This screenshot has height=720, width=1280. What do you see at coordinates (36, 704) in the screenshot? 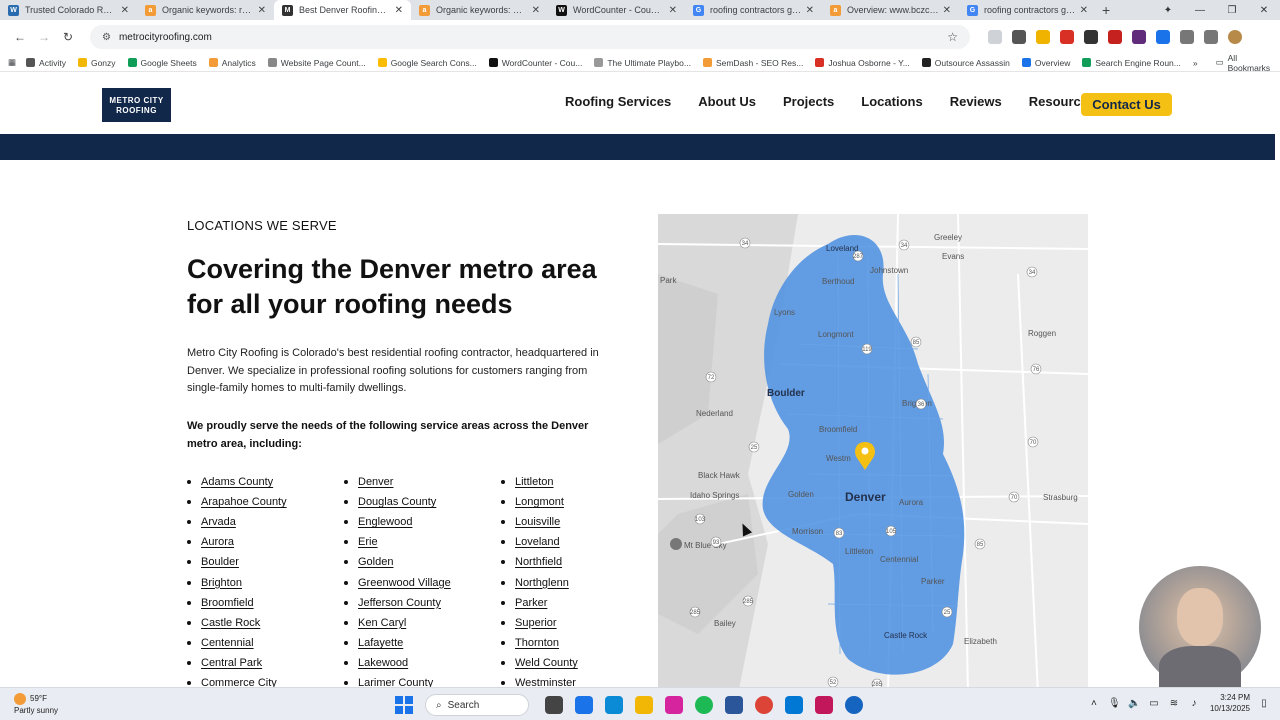
I see `weather-widget: 59°F Partly sunny` at bounding box center [36, 704].